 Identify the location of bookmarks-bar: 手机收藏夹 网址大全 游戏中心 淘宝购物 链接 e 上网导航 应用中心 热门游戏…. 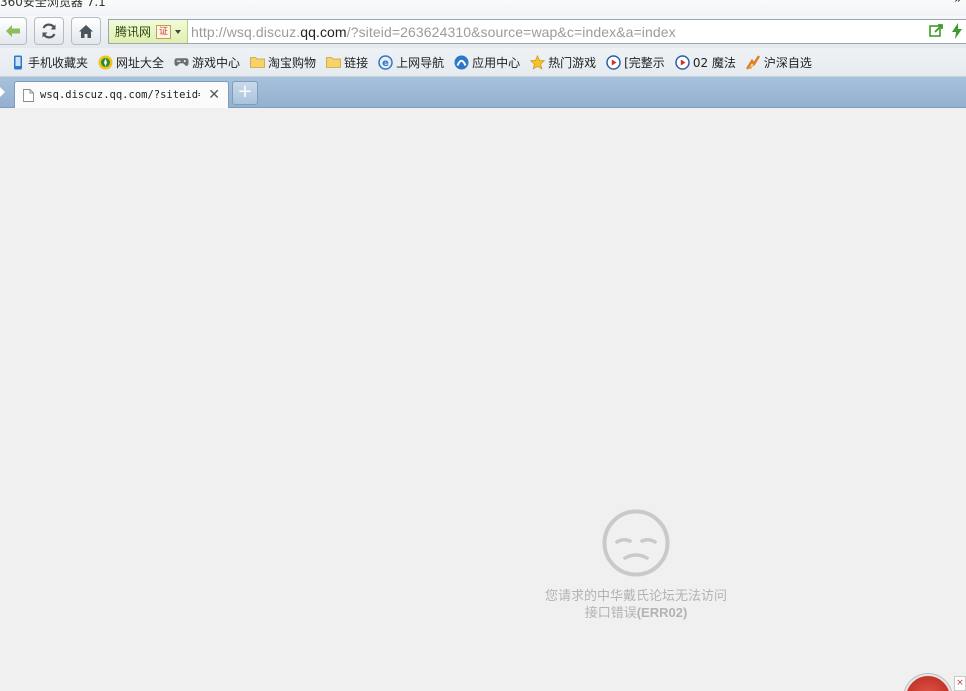
(483, 62).